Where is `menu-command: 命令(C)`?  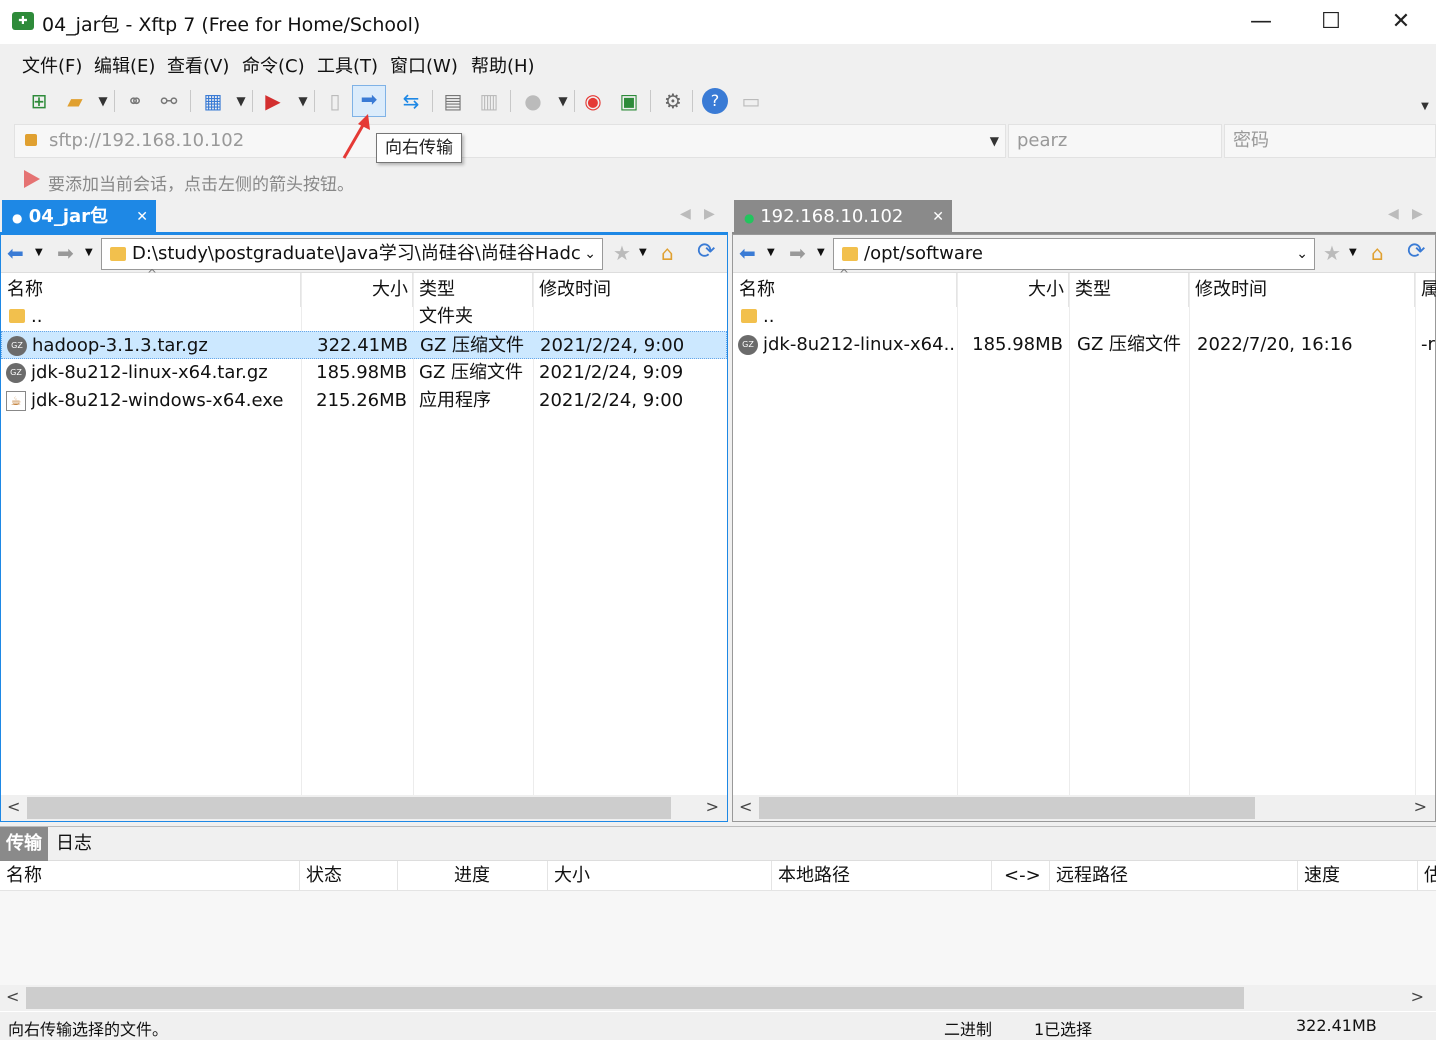 menu-command: 命令(C) is located at coordinates (273, 65).